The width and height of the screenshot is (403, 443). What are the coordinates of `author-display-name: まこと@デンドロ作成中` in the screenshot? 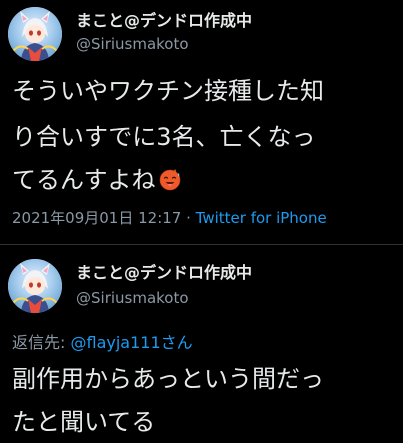 It's located at (164, 21).